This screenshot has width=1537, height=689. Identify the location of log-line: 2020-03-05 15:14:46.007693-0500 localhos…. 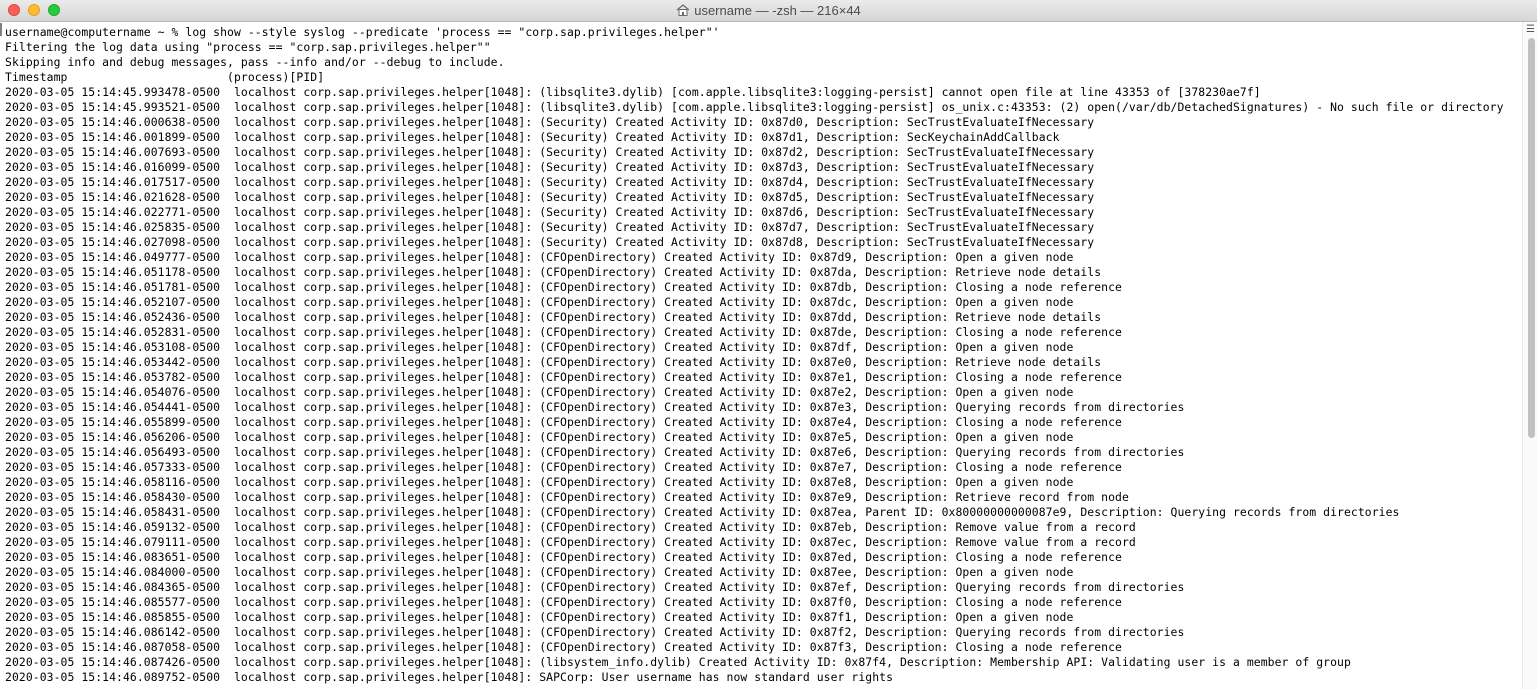
(550, 152).